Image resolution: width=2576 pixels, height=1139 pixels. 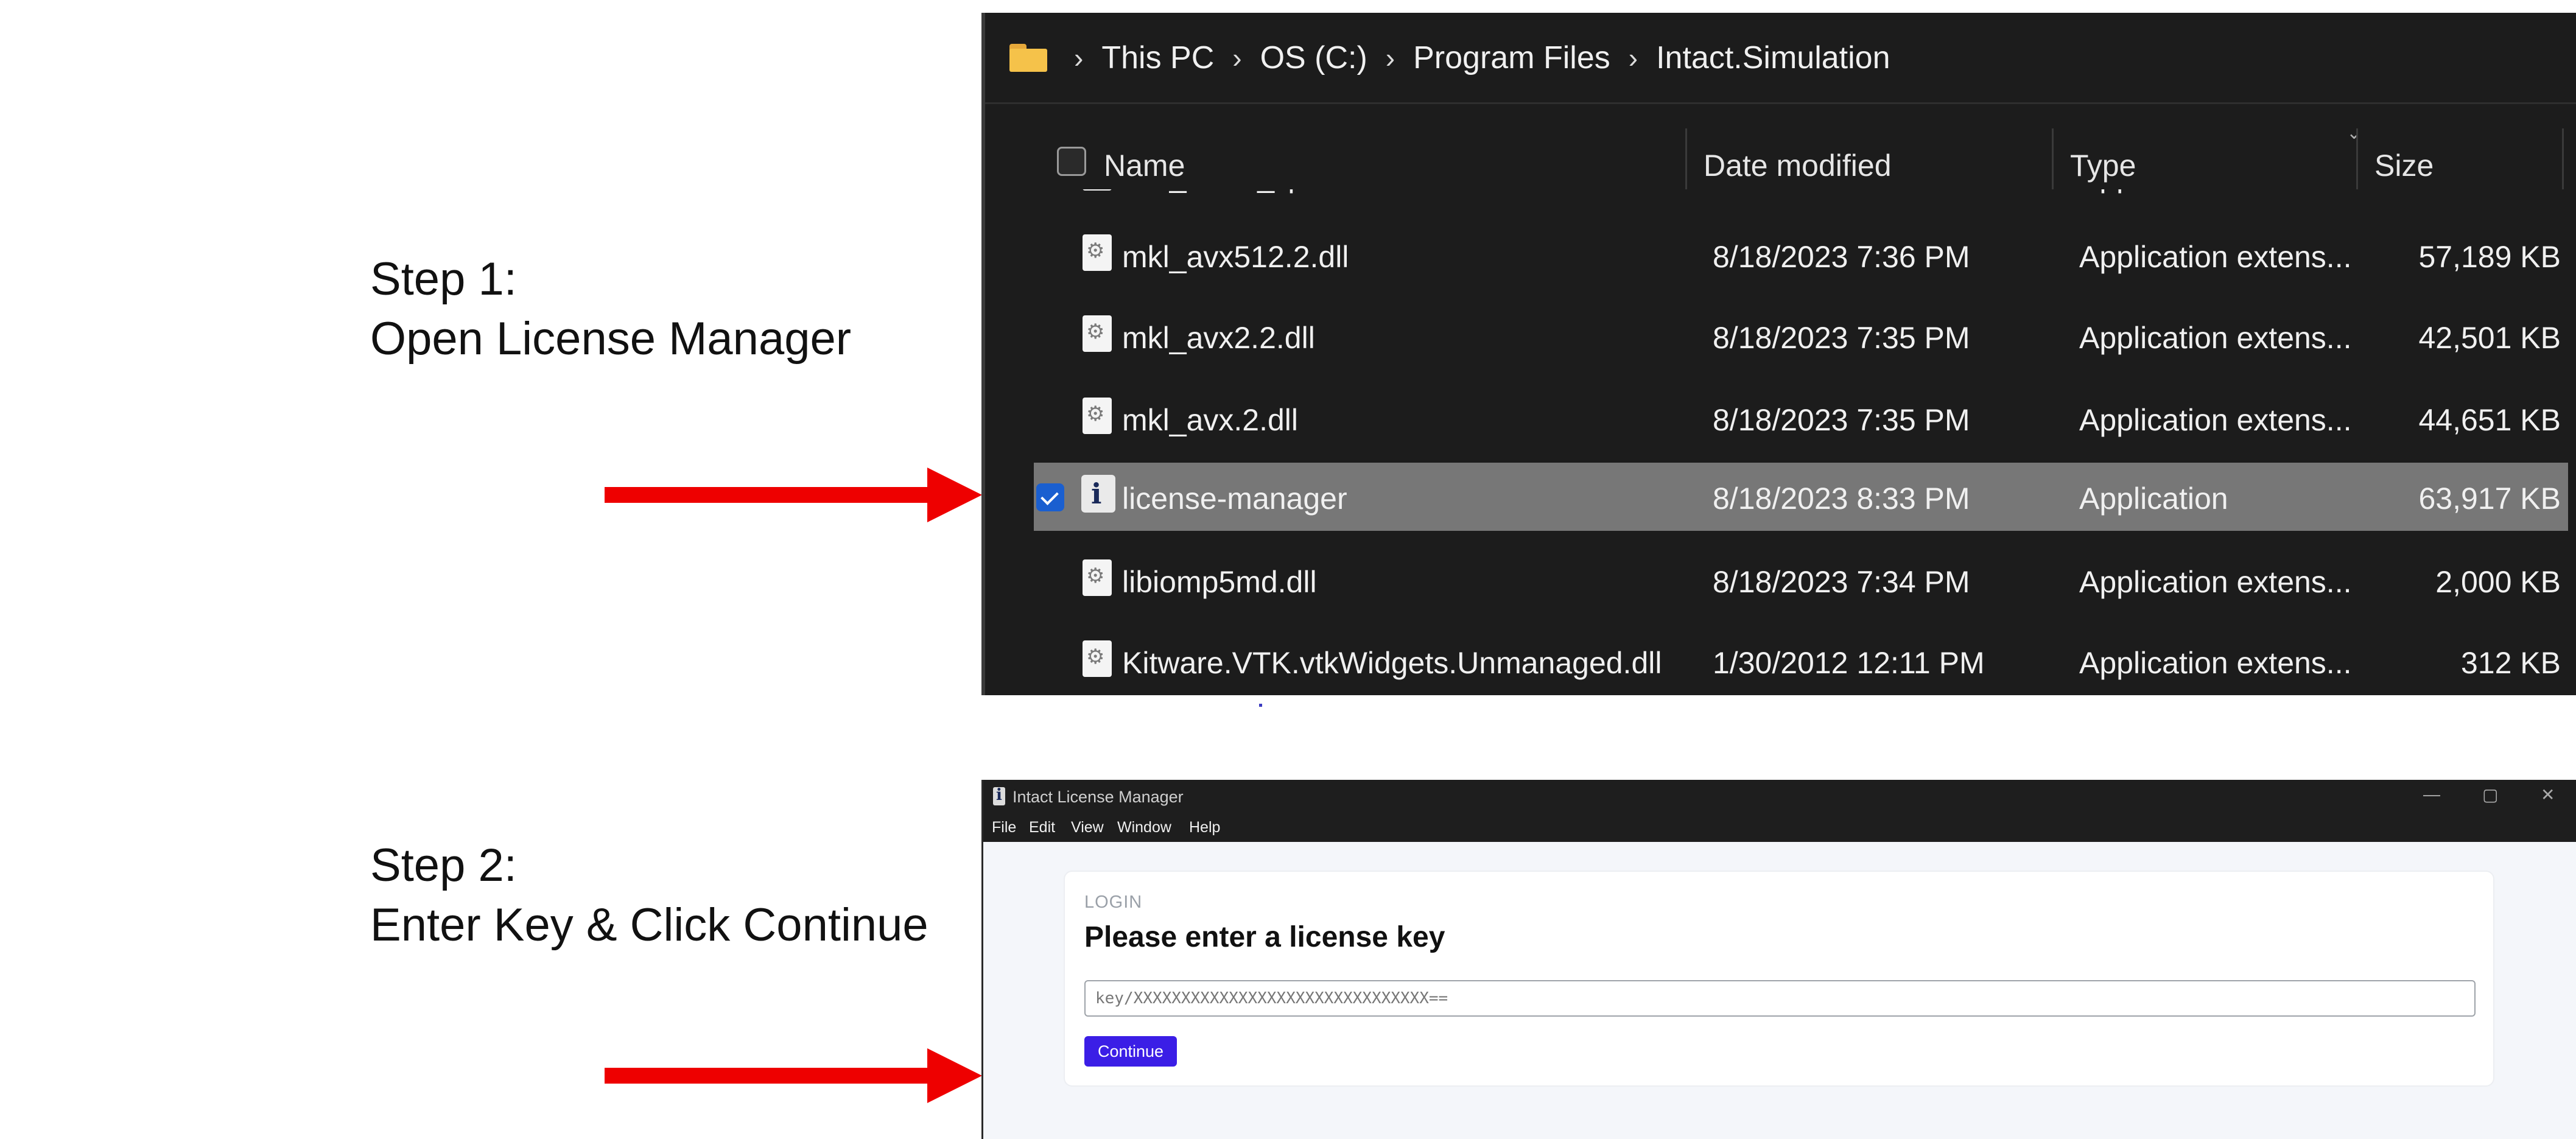 I want to click on menu-file: File, so click(x=1004, y=827).